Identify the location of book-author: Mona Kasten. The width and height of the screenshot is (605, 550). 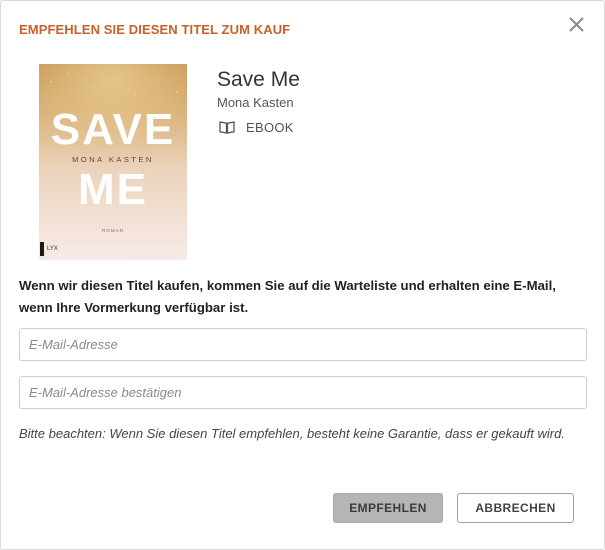
(255, 102).